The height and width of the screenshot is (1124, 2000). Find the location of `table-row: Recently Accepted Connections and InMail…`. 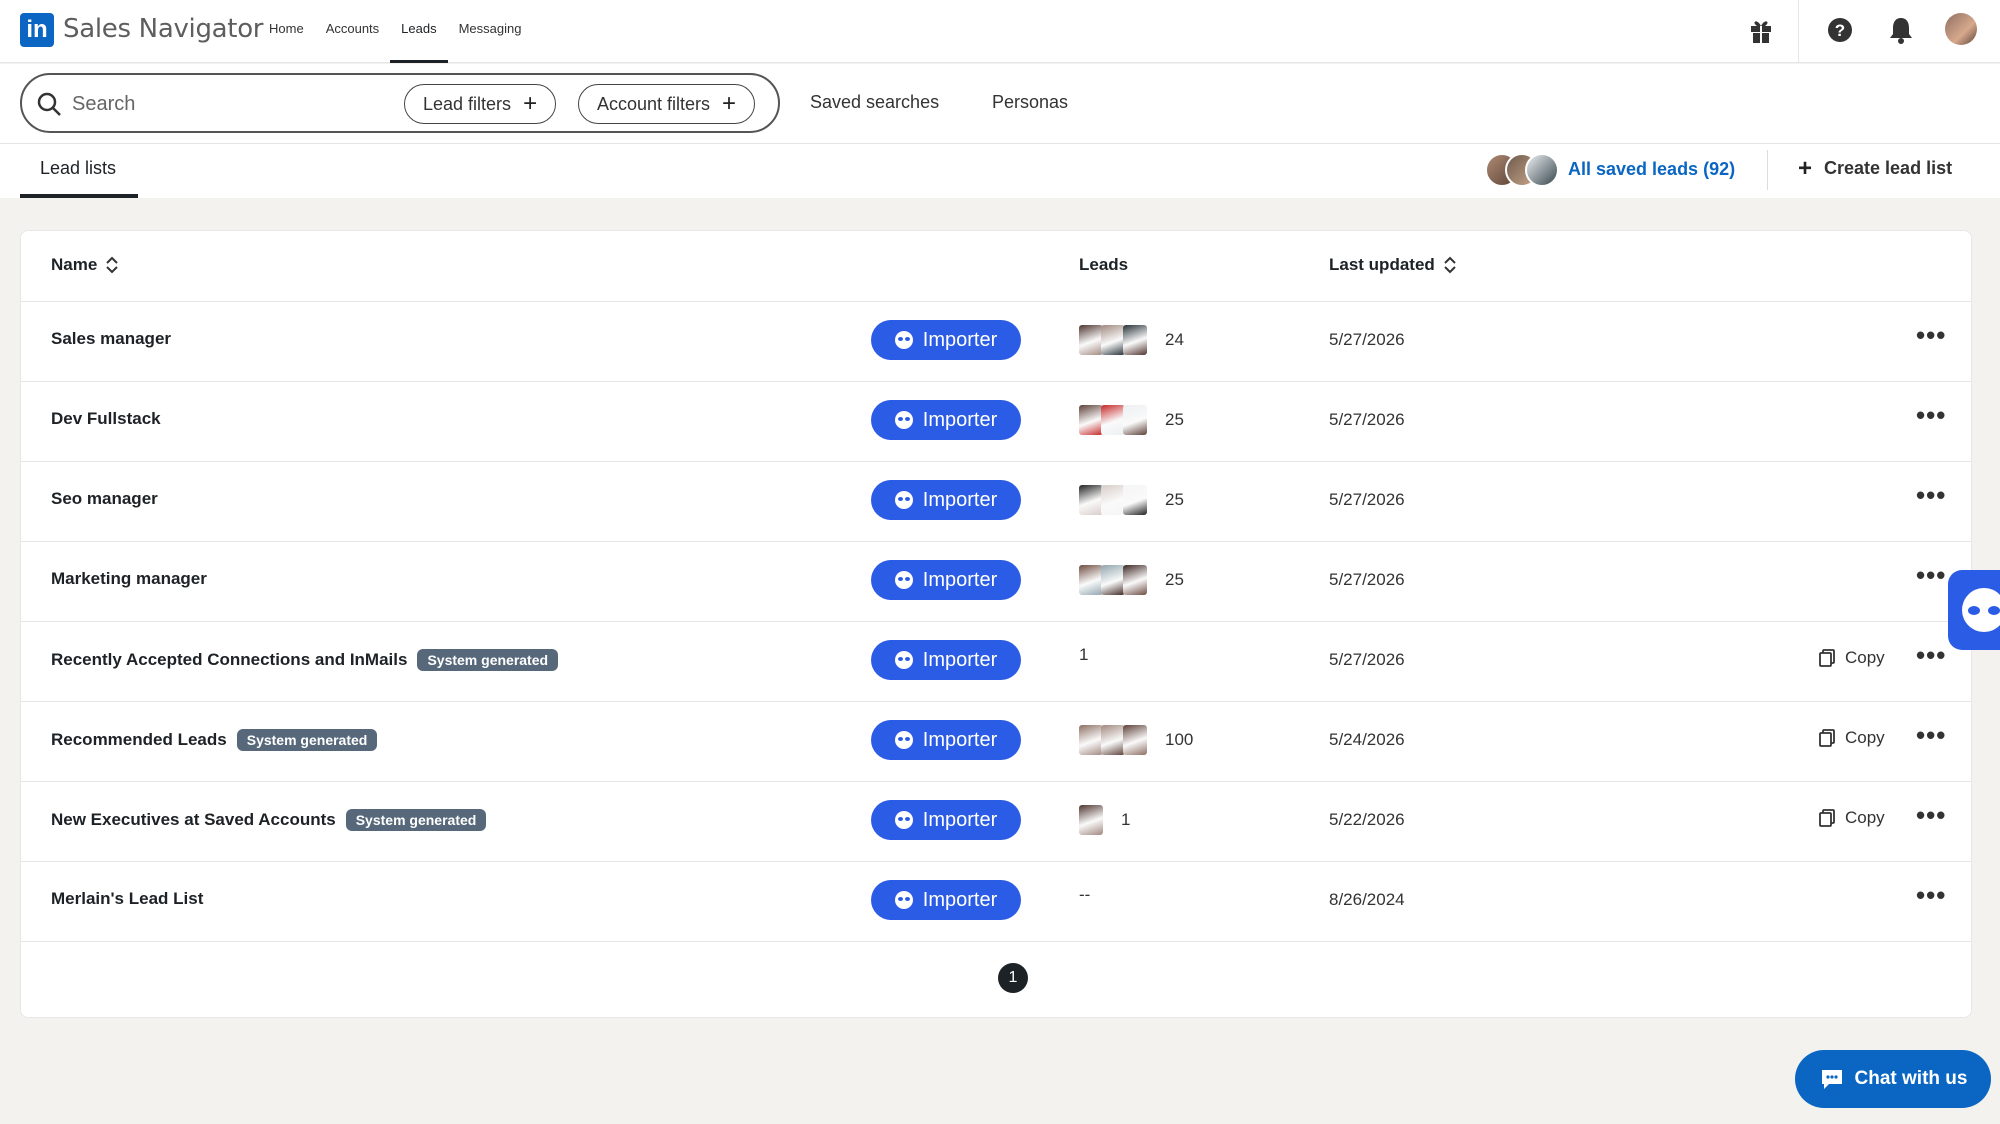

table-row: Recently Accepted Connections and InMail… is located at coordinates (996, 661).